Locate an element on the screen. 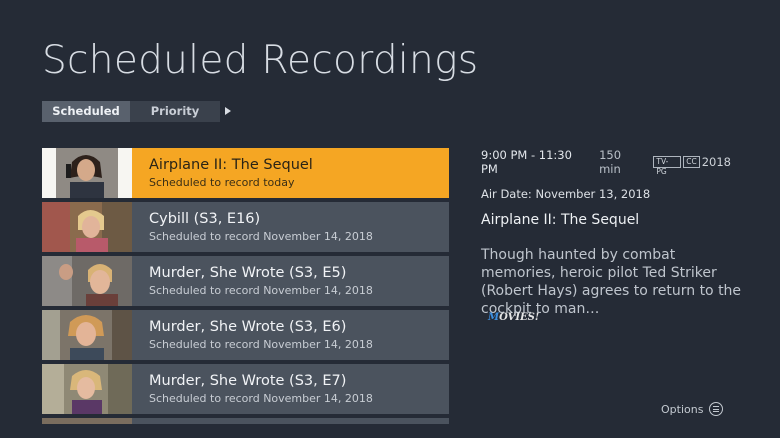 This screenshot has height=438, width=780. tabs-next-arrow-icon is located at coordinates (228, 111).